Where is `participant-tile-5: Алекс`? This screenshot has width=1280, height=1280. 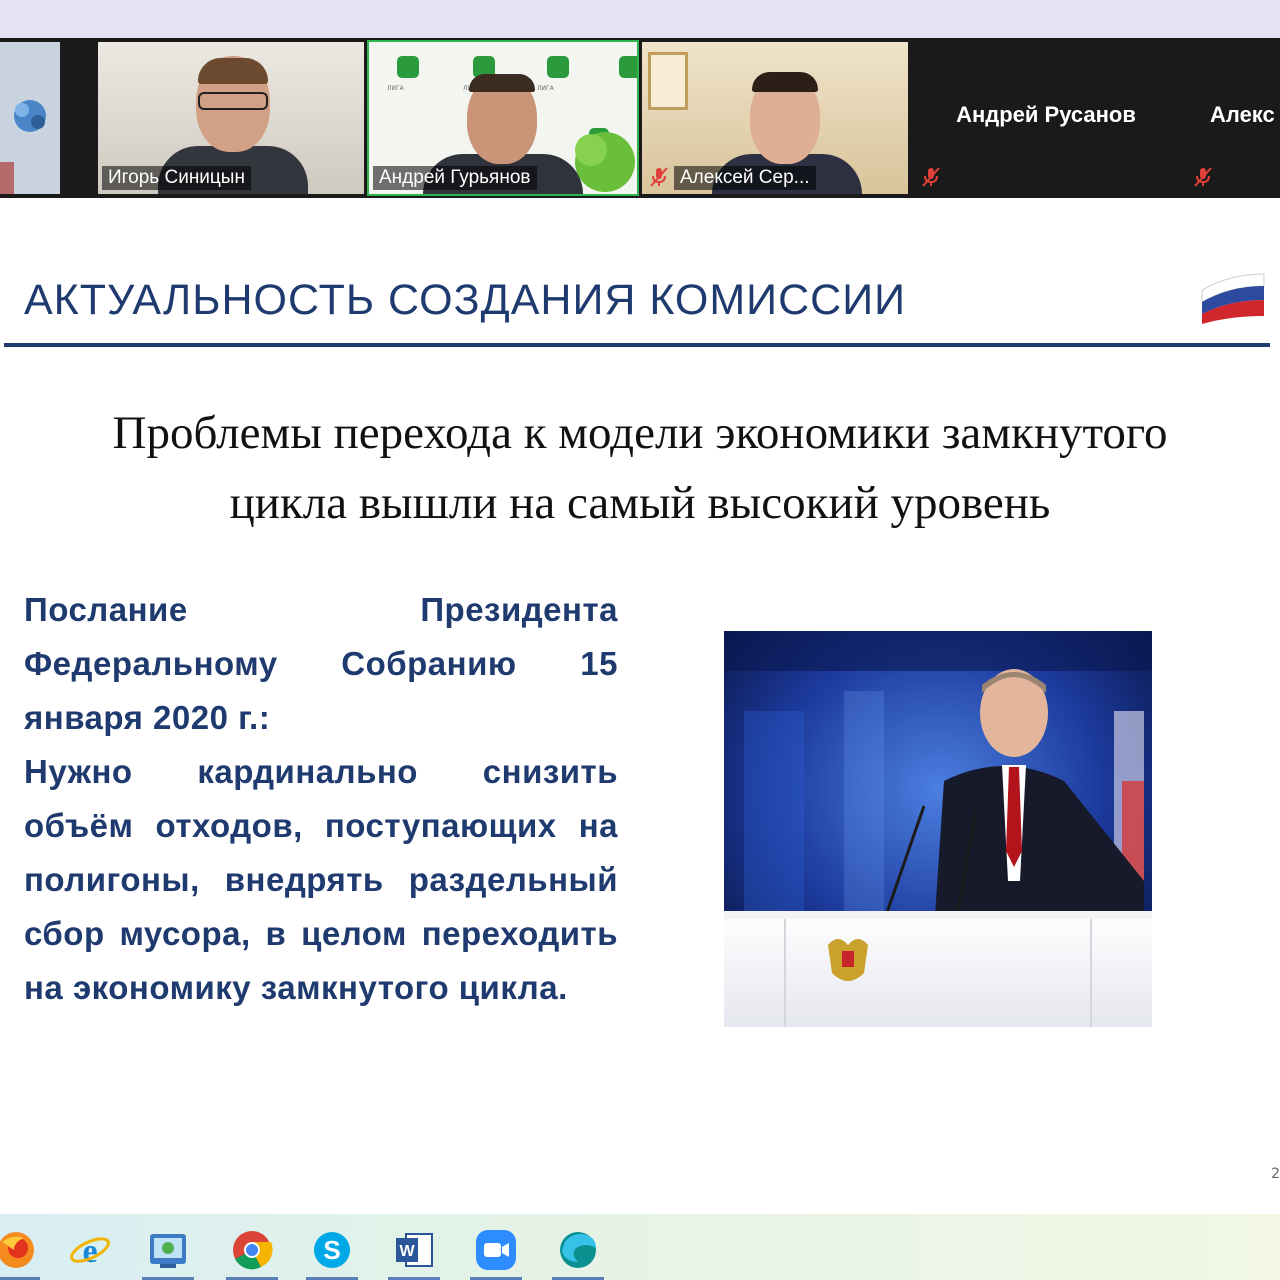 participant-tile-5: Алекс is located at coordinates (1232, 118).